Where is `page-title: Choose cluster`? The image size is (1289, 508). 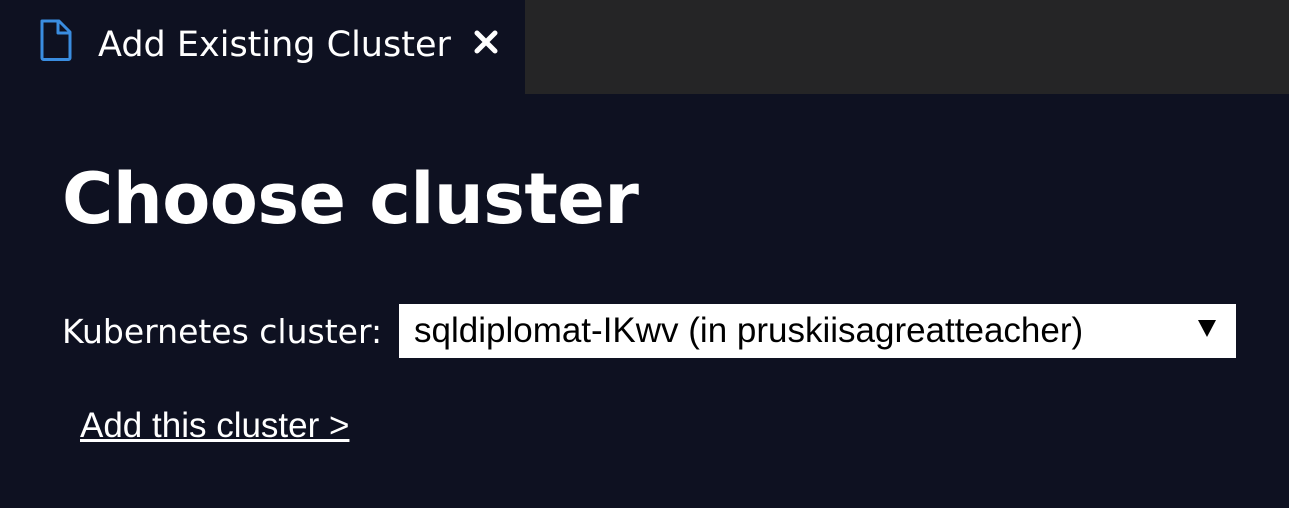
page-title: Choose cluster is located at coordinates (350, 199).